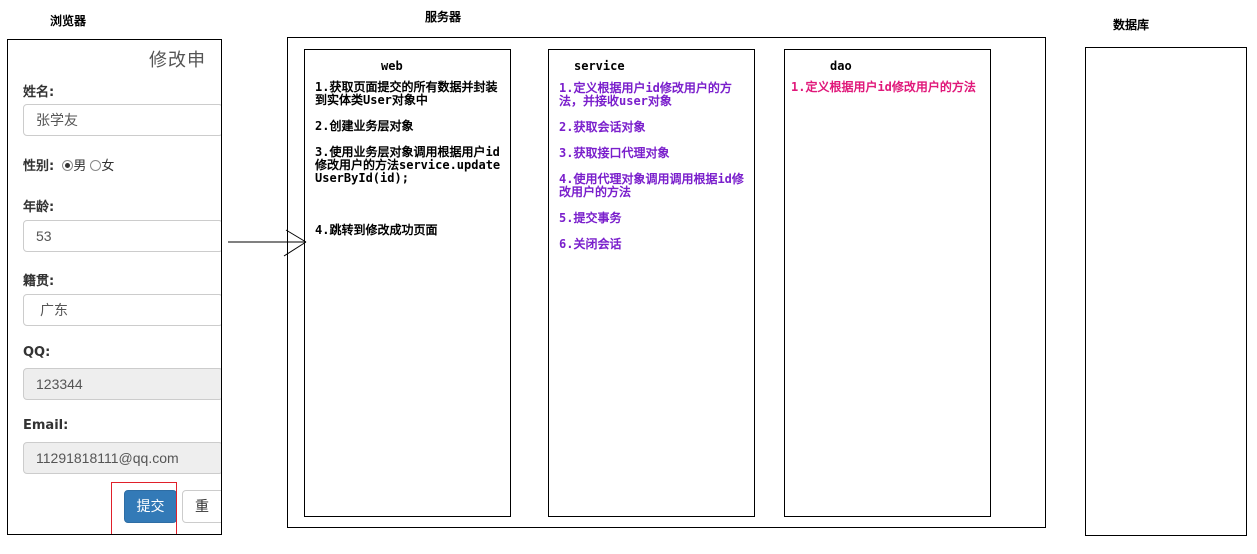 Image resolution: width=1257 pixels, height=554 pixels. I want to click on gender-label: 性别:, so click(39, 166).